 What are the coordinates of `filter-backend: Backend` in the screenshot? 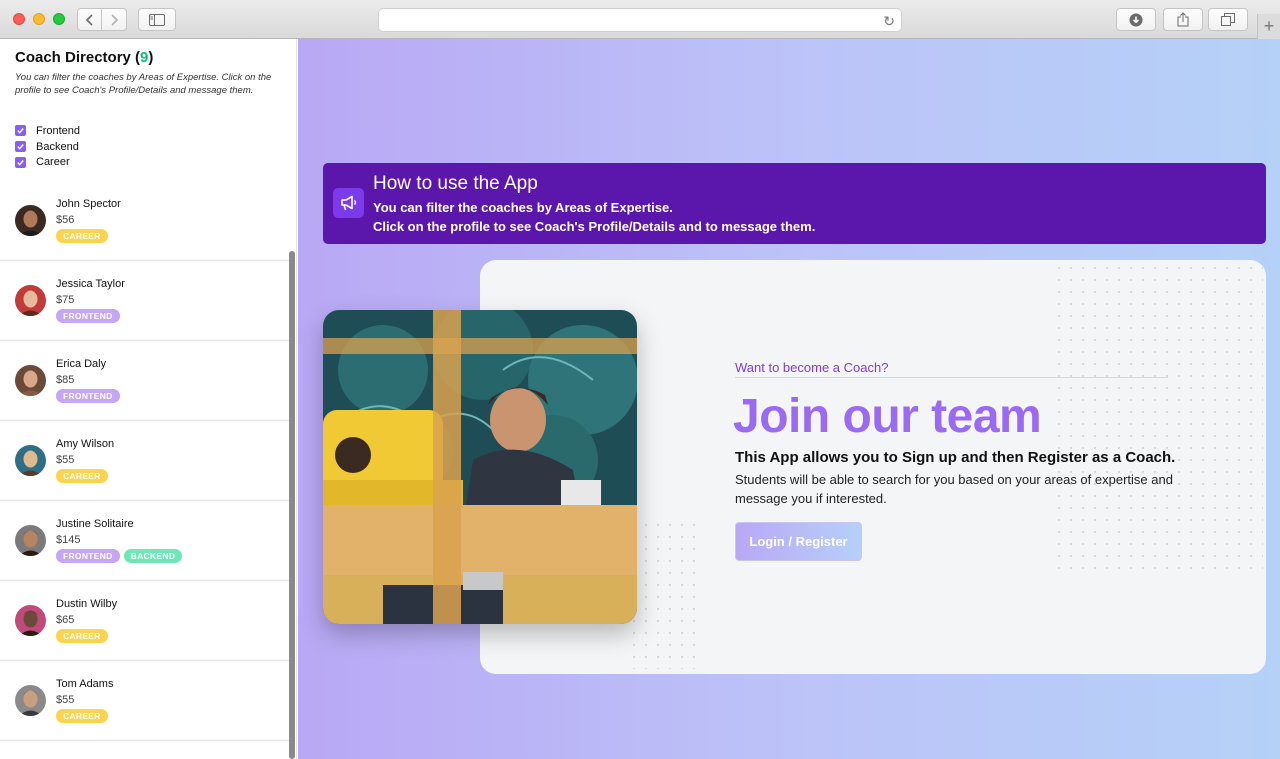 It's located at (47, 147).